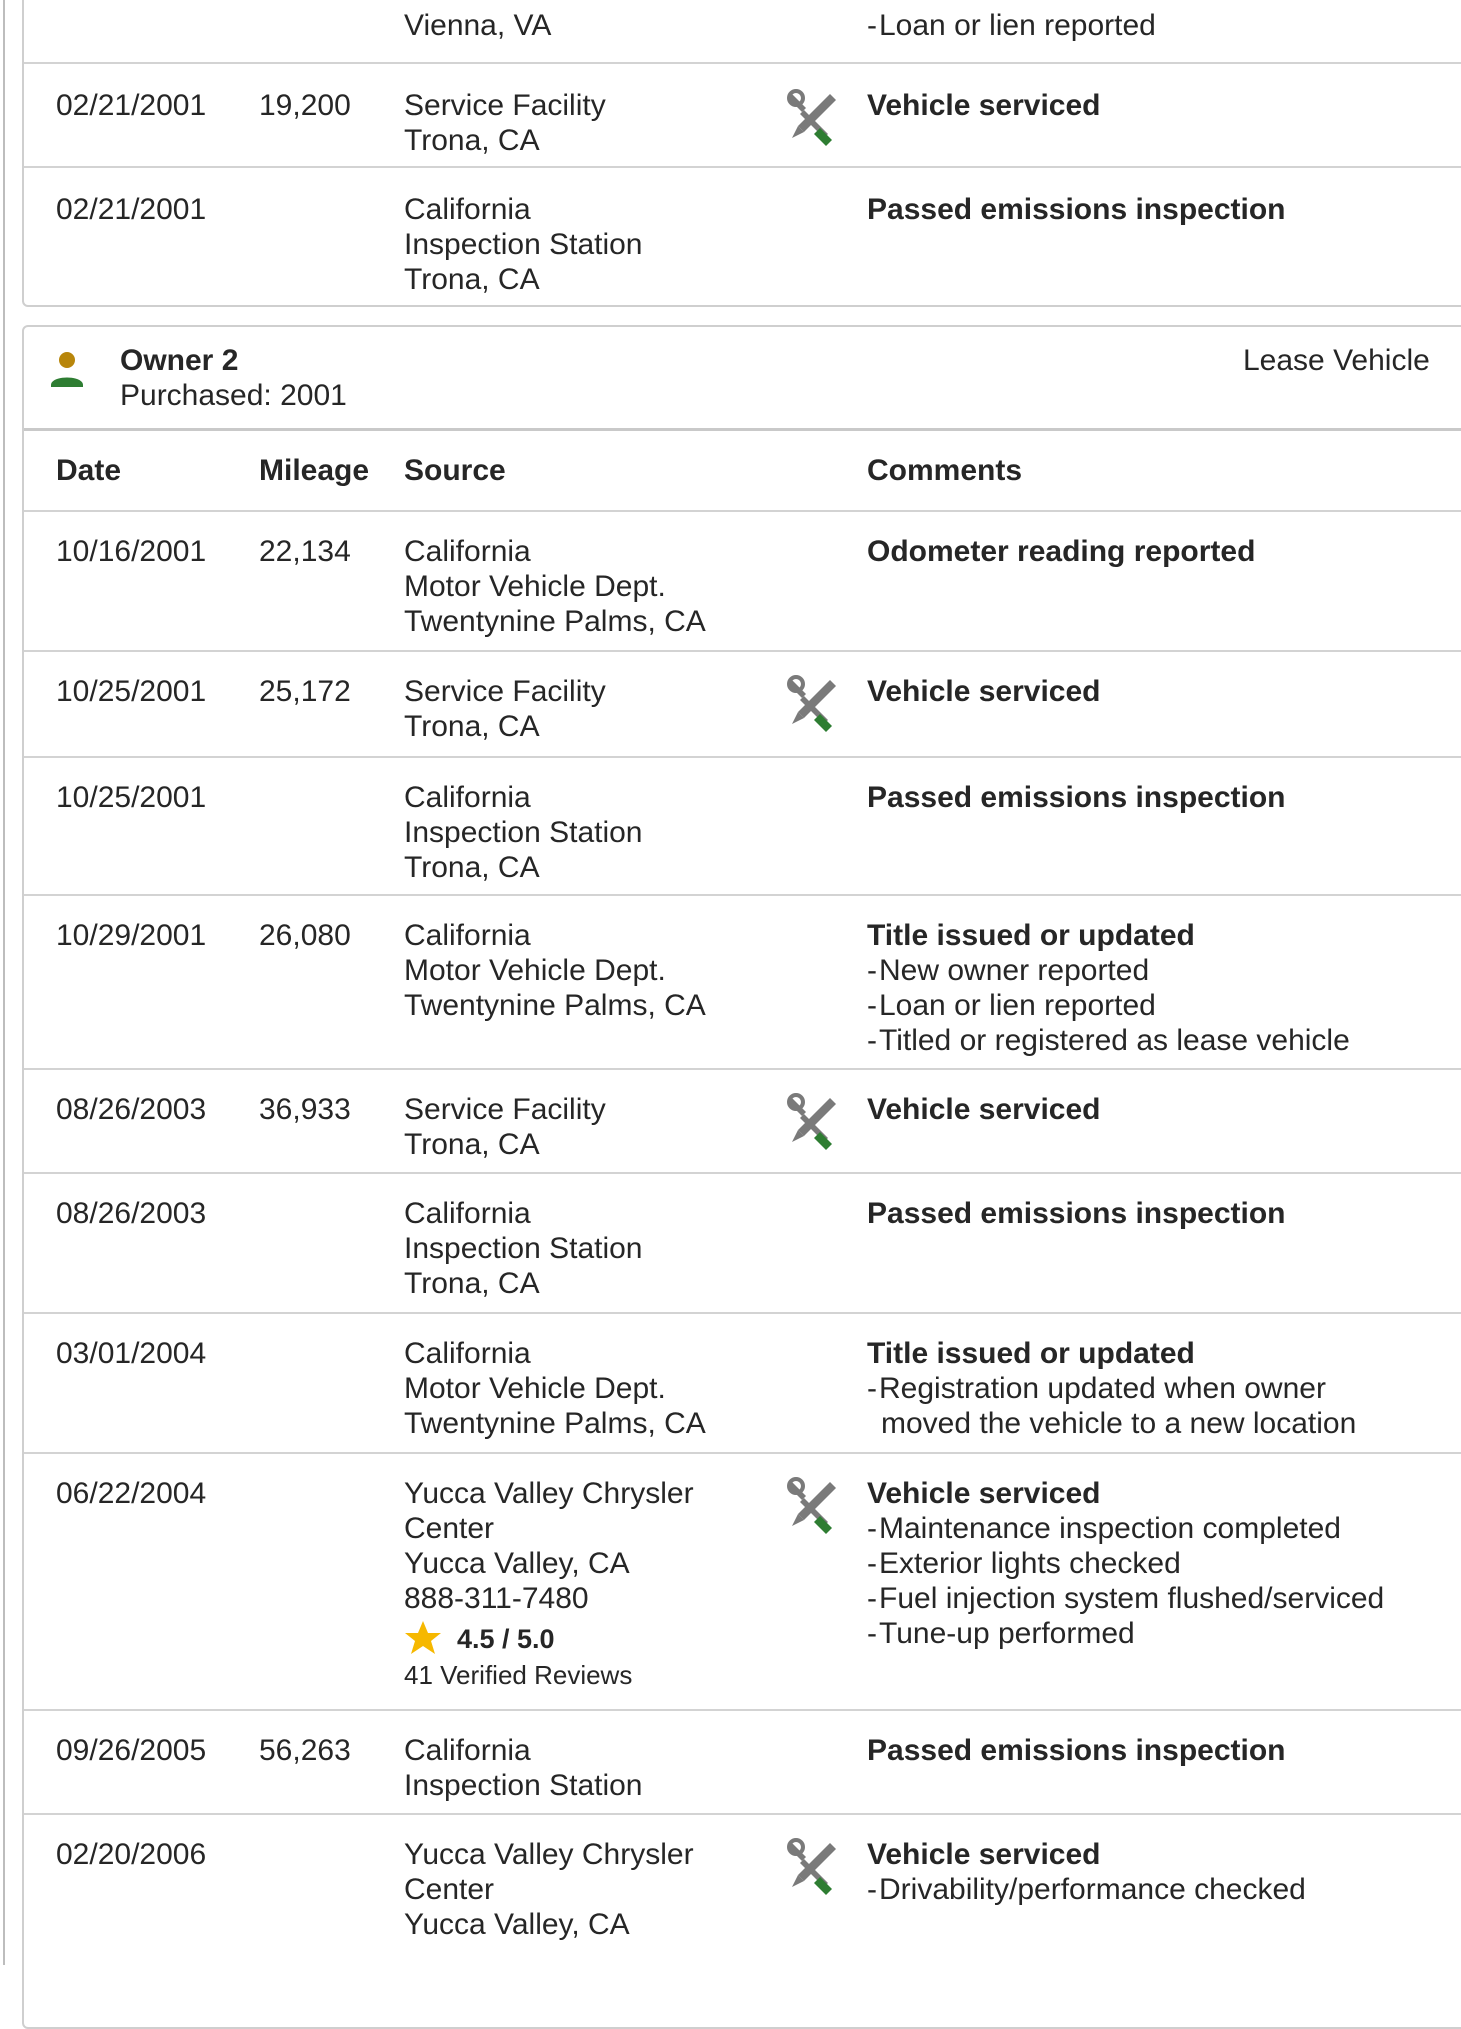  What do you see at coordinates (305, 1750) in the screenshot?
I see `row-mileage: 56,263` at bounding box center [305, 1750].